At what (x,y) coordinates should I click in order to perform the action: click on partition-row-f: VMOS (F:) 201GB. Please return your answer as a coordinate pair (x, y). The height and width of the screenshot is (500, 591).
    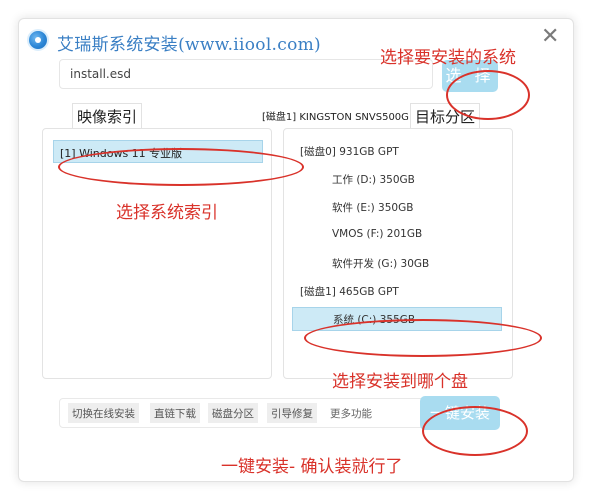
    Looking at the image, I should click on (397, 235).